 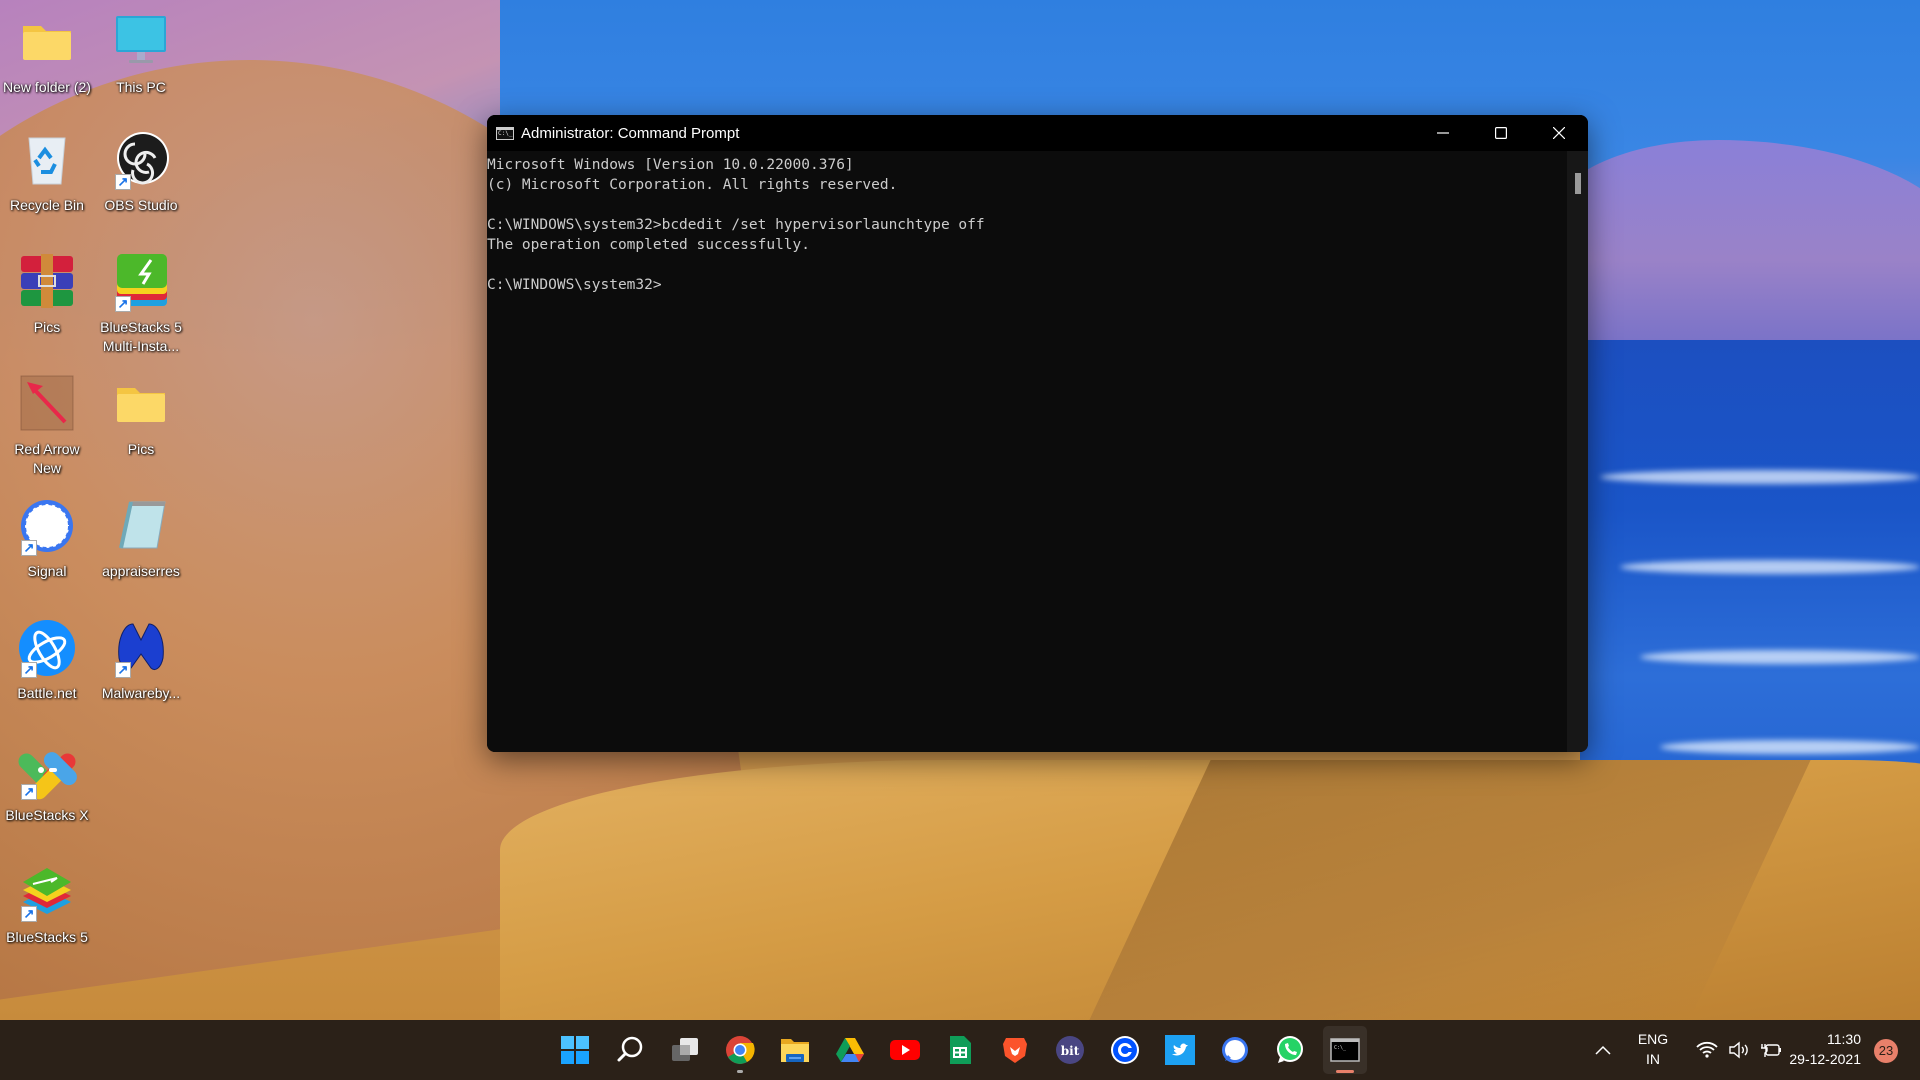 I want to click on desktop-icon-this-pc: This PC, so click(x=141, y=54).